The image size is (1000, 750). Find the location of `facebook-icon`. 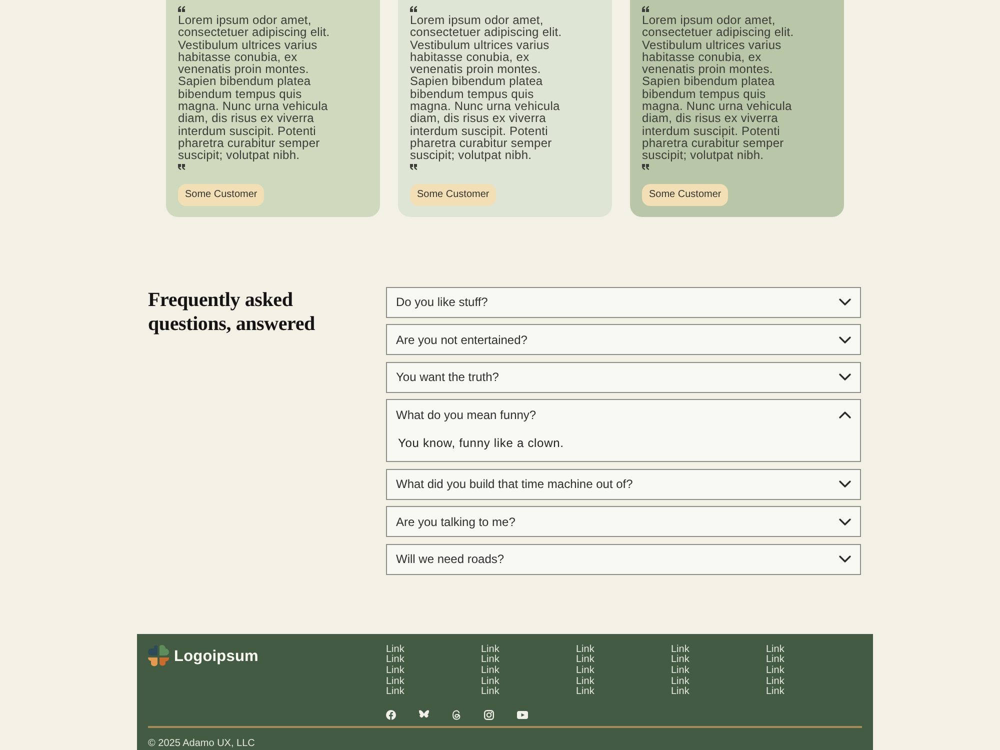

facebook-icon is located at coordinates (391, 715).